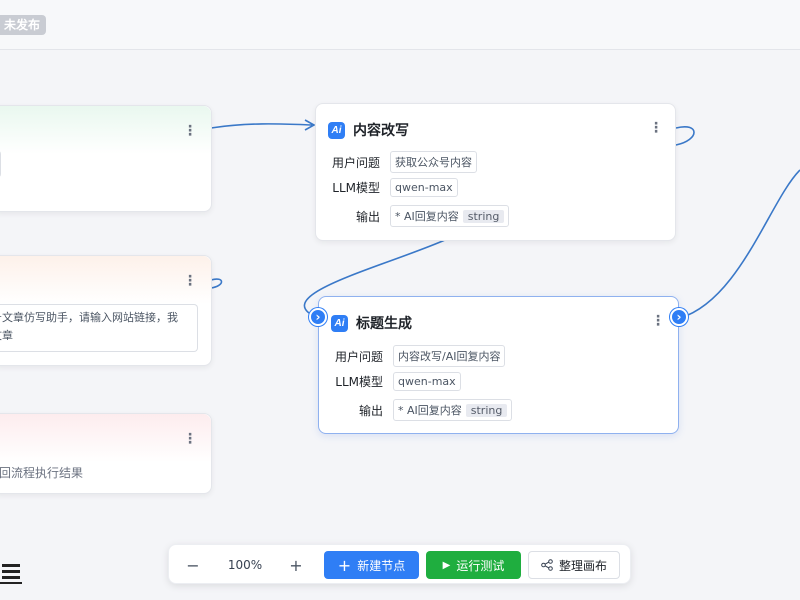  What do you see at coordinates (105, 130) in the screenshot?
I see `start-node-header` at bounding box center [105, 130].